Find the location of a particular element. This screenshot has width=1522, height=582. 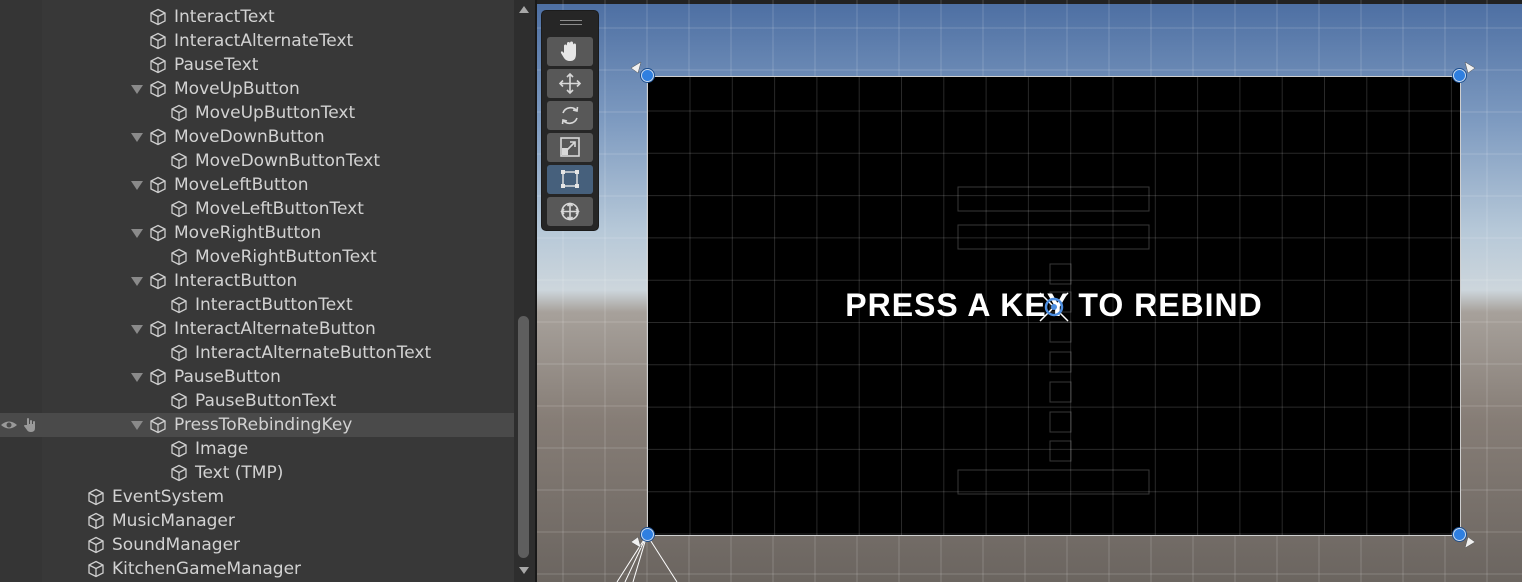

hierarchy-item-label: InteractAlternateButton is located at coordinates (275, 329).